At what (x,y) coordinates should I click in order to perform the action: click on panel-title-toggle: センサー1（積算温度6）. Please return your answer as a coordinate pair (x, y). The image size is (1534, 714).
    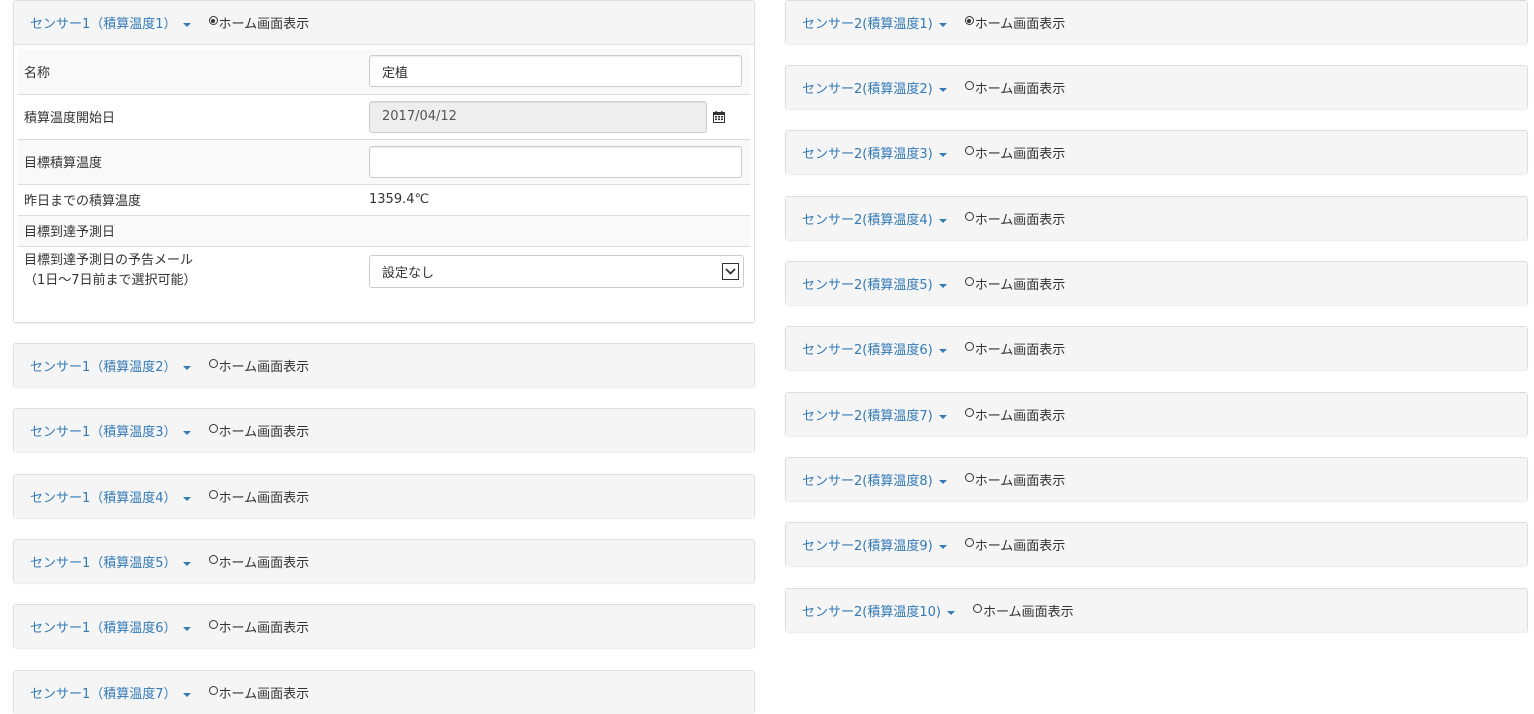
    Looking at the image, I should click on (110, 626).